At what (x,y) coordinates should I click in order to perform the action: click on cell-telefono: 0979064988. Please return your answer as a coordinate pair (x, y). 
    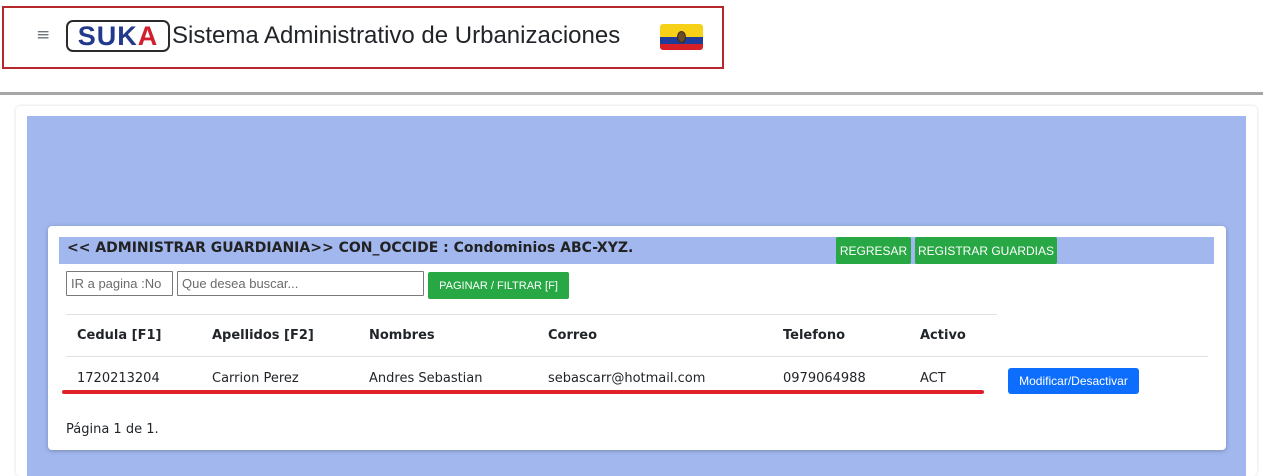
    Looking at the image, I should click on (824, 378).